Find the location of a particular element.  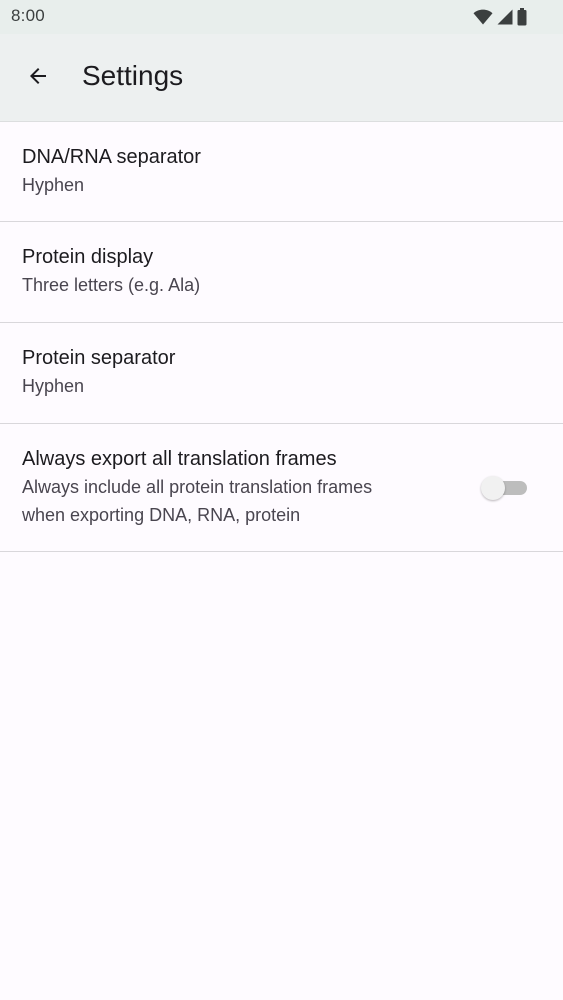

export-frames-switch is located at coordinates (504, 488).